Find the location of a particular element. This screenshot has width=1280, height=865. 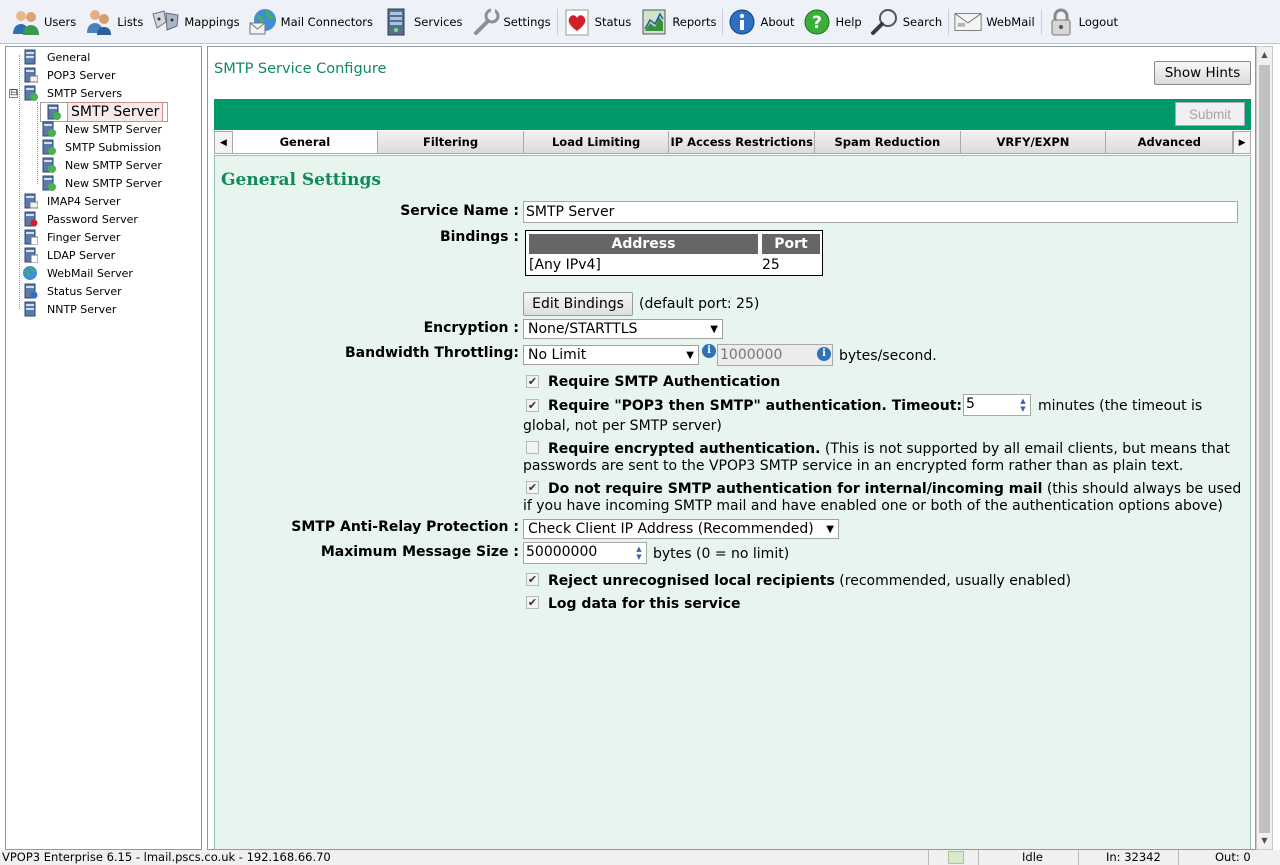

no-auth-internal-checkbox: ✔ is located at coordinates (532, 487).